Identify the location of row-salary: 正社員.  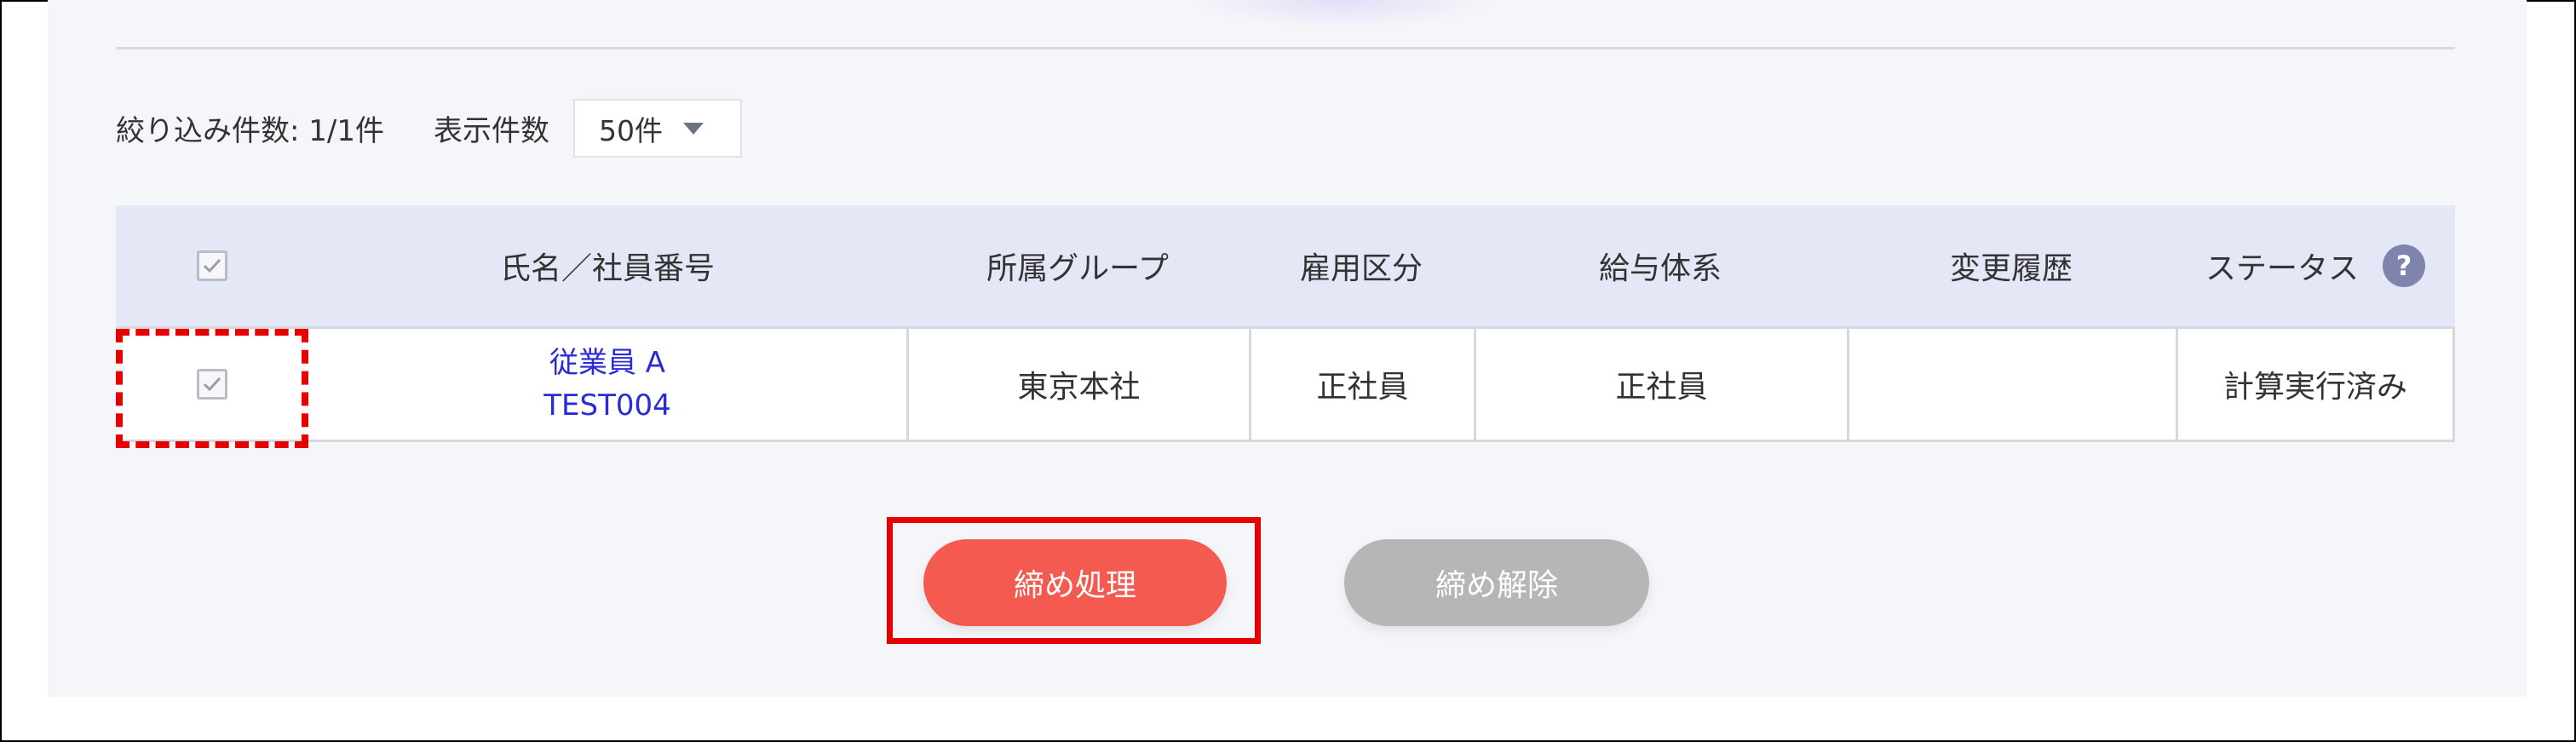
(1660, 384).